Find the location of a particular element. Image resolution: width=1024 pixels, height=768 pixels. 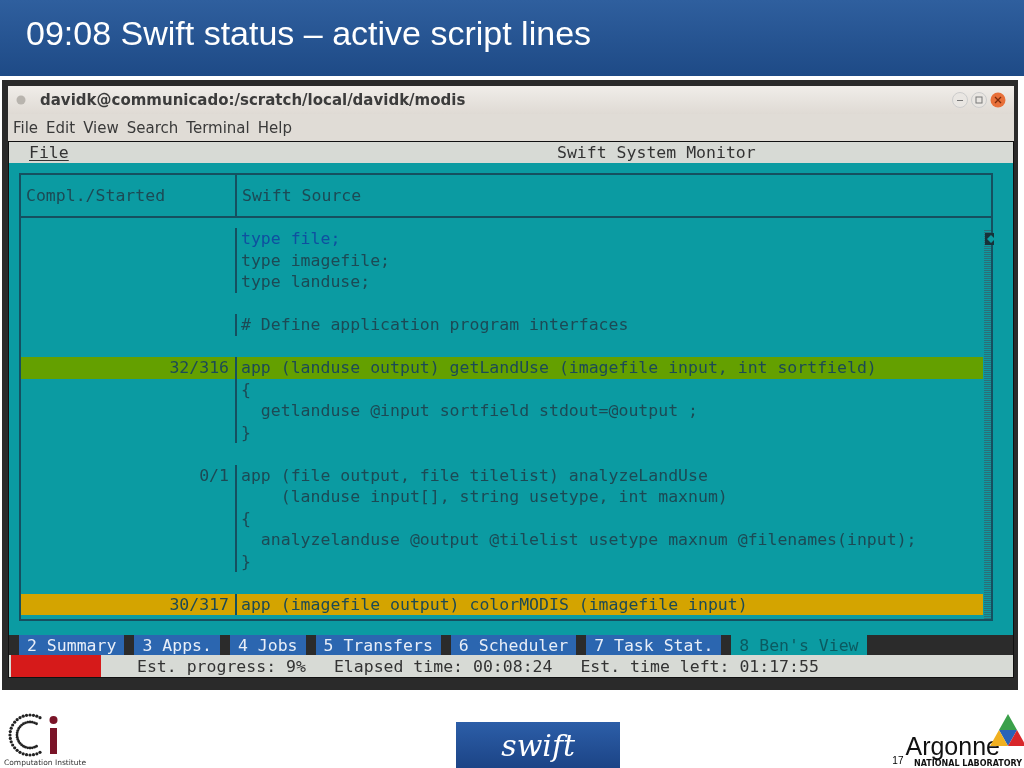

slide-title: 09:08 Swift status – active script lines is located at coordinates (512, 39).